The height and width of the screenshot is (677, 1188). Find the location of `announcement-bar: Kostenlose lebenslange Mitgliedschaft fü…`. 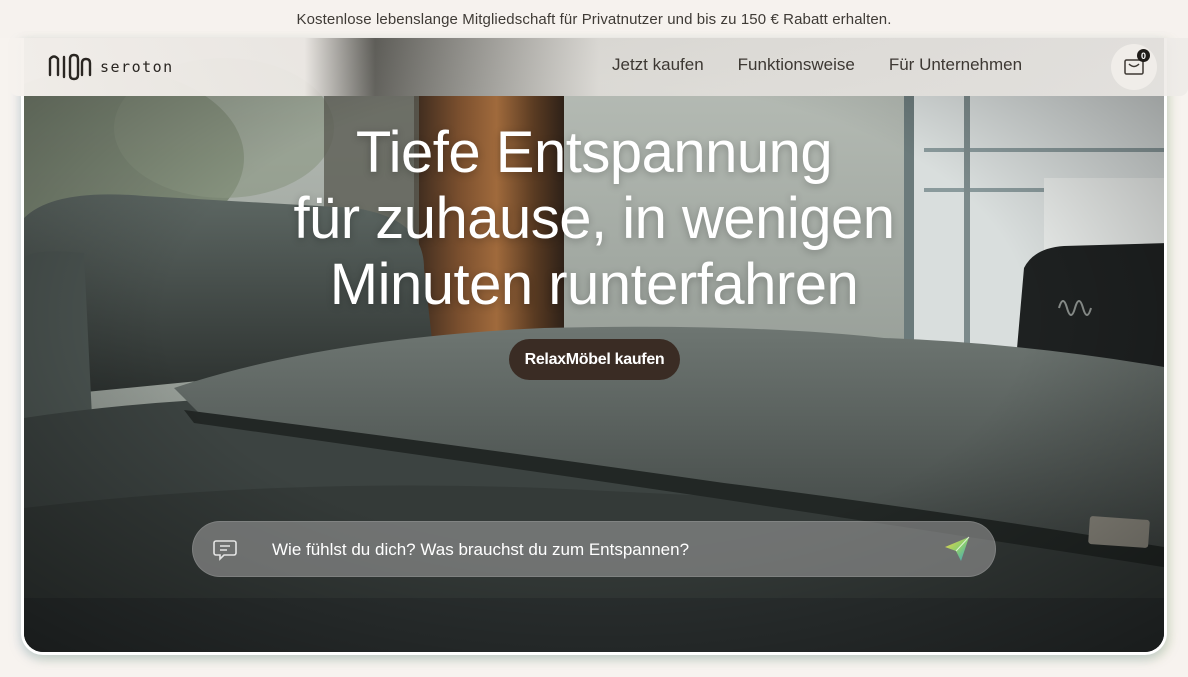

announcement-bar: Kostenlose lebenslange Mitgliedschaft fü… is located at coordinates (594, 19).